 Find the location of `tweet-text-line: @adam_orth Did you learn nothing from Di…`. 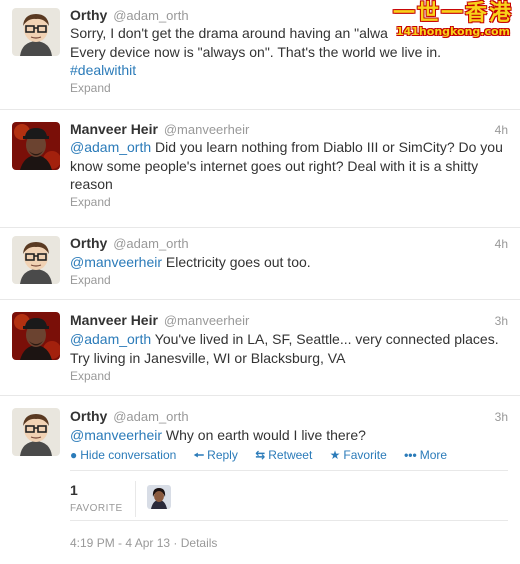

tweet-text-line: @adam_orth Did you learn nothing from Di… is located at coordinates (286, 147).